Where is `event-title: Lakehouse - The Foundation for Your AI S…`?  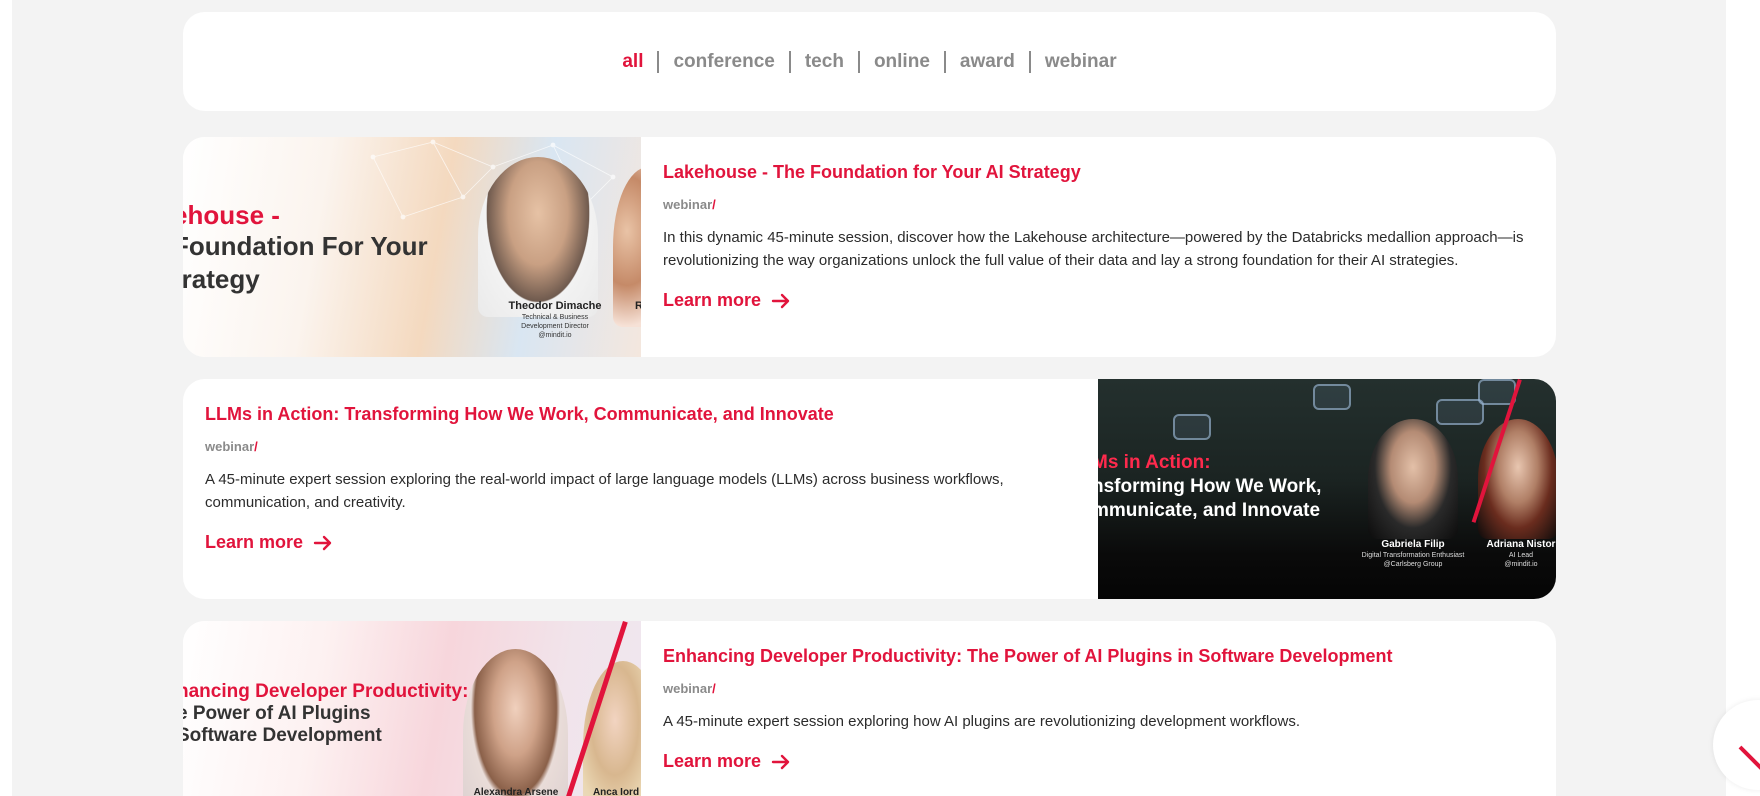
event-title: Lakehouse - The Foundation for Your AI S… is located at coordinates (1098, 172).